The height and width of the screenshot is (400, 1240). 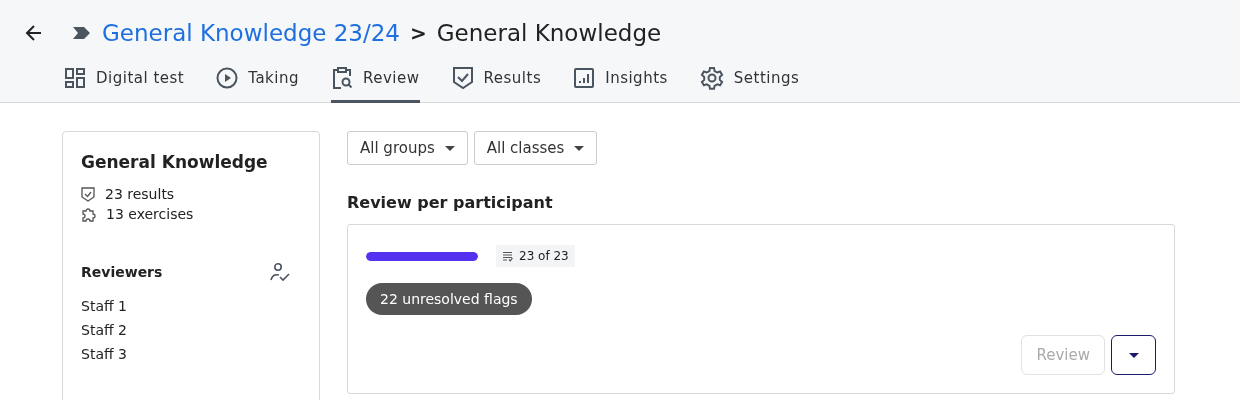 What do you see at coordinates (584, 78) in the screenshot?
I see `bar-chart-icon` at bounding box center [584, 78].